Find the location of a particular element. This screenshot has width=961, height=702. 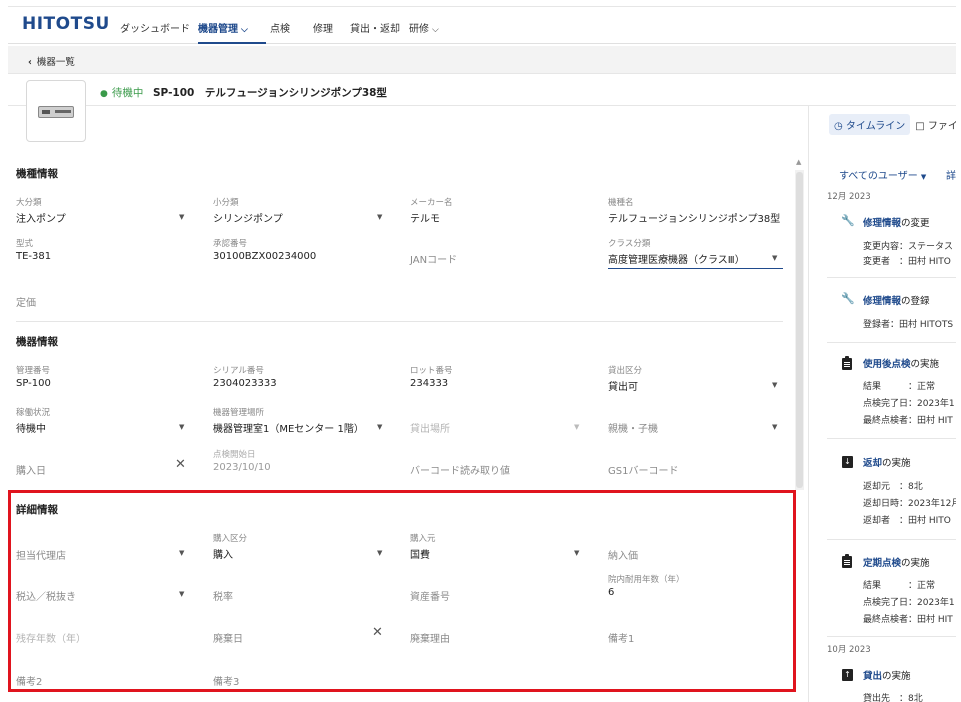

price-input: 定価 is located at coordinates (26, 301).